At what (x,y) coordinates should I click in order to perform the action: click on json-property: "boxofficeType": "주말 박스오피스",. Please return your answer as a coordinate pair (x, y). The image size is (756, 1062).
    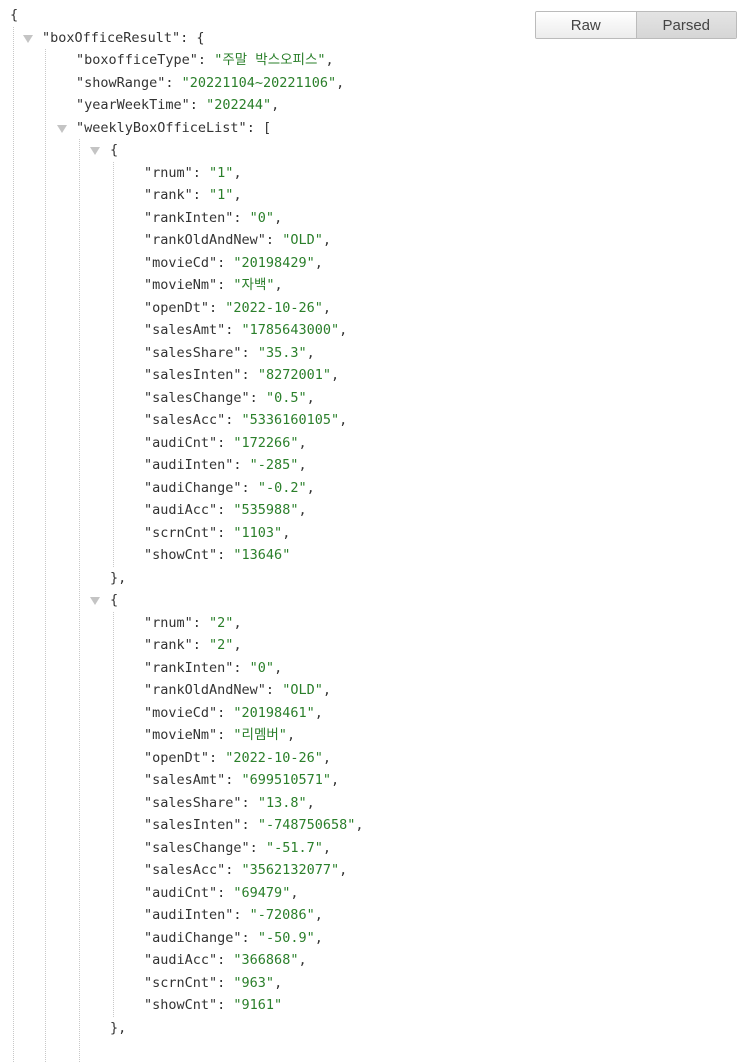
    Looking at the image, I should click on (205, 60).